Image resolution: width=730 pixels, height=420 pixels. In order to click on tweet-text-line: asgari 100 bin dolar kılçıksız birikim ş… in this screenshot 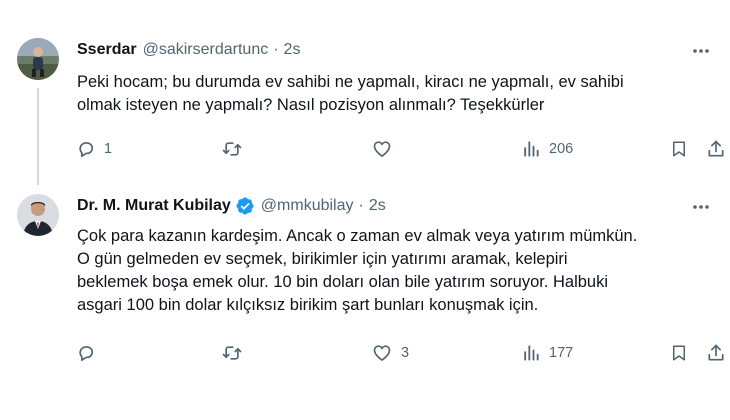, I will do `click(308, 305)`.